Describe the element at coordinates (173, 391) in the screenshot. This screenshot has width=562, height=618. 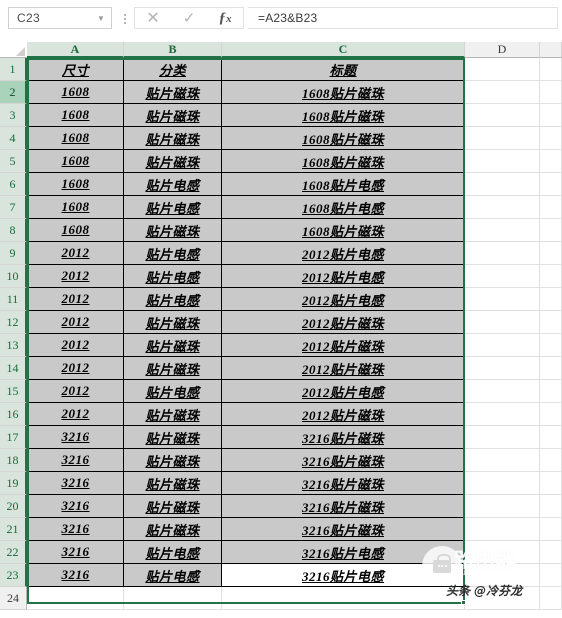
I see `cell-B15: 贴片电感` at that location.